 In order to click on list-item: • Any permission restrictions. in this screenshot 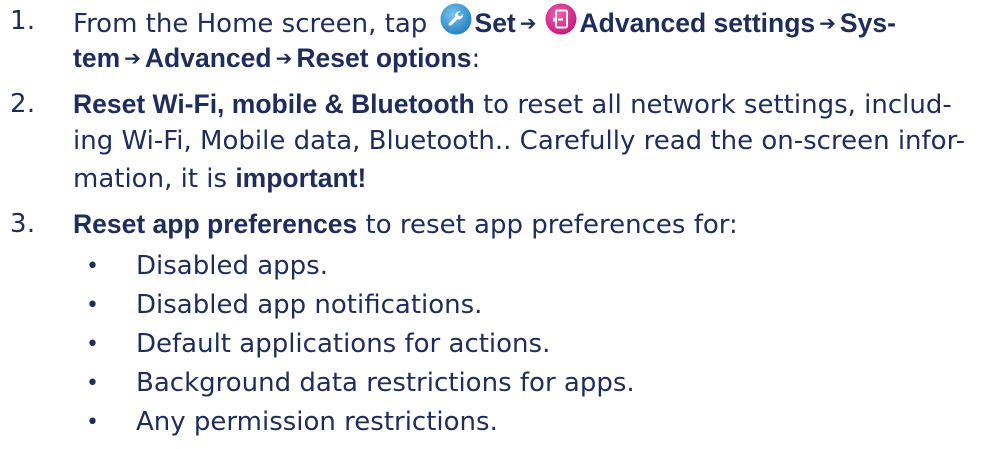, I will do `click(492, 422)`.